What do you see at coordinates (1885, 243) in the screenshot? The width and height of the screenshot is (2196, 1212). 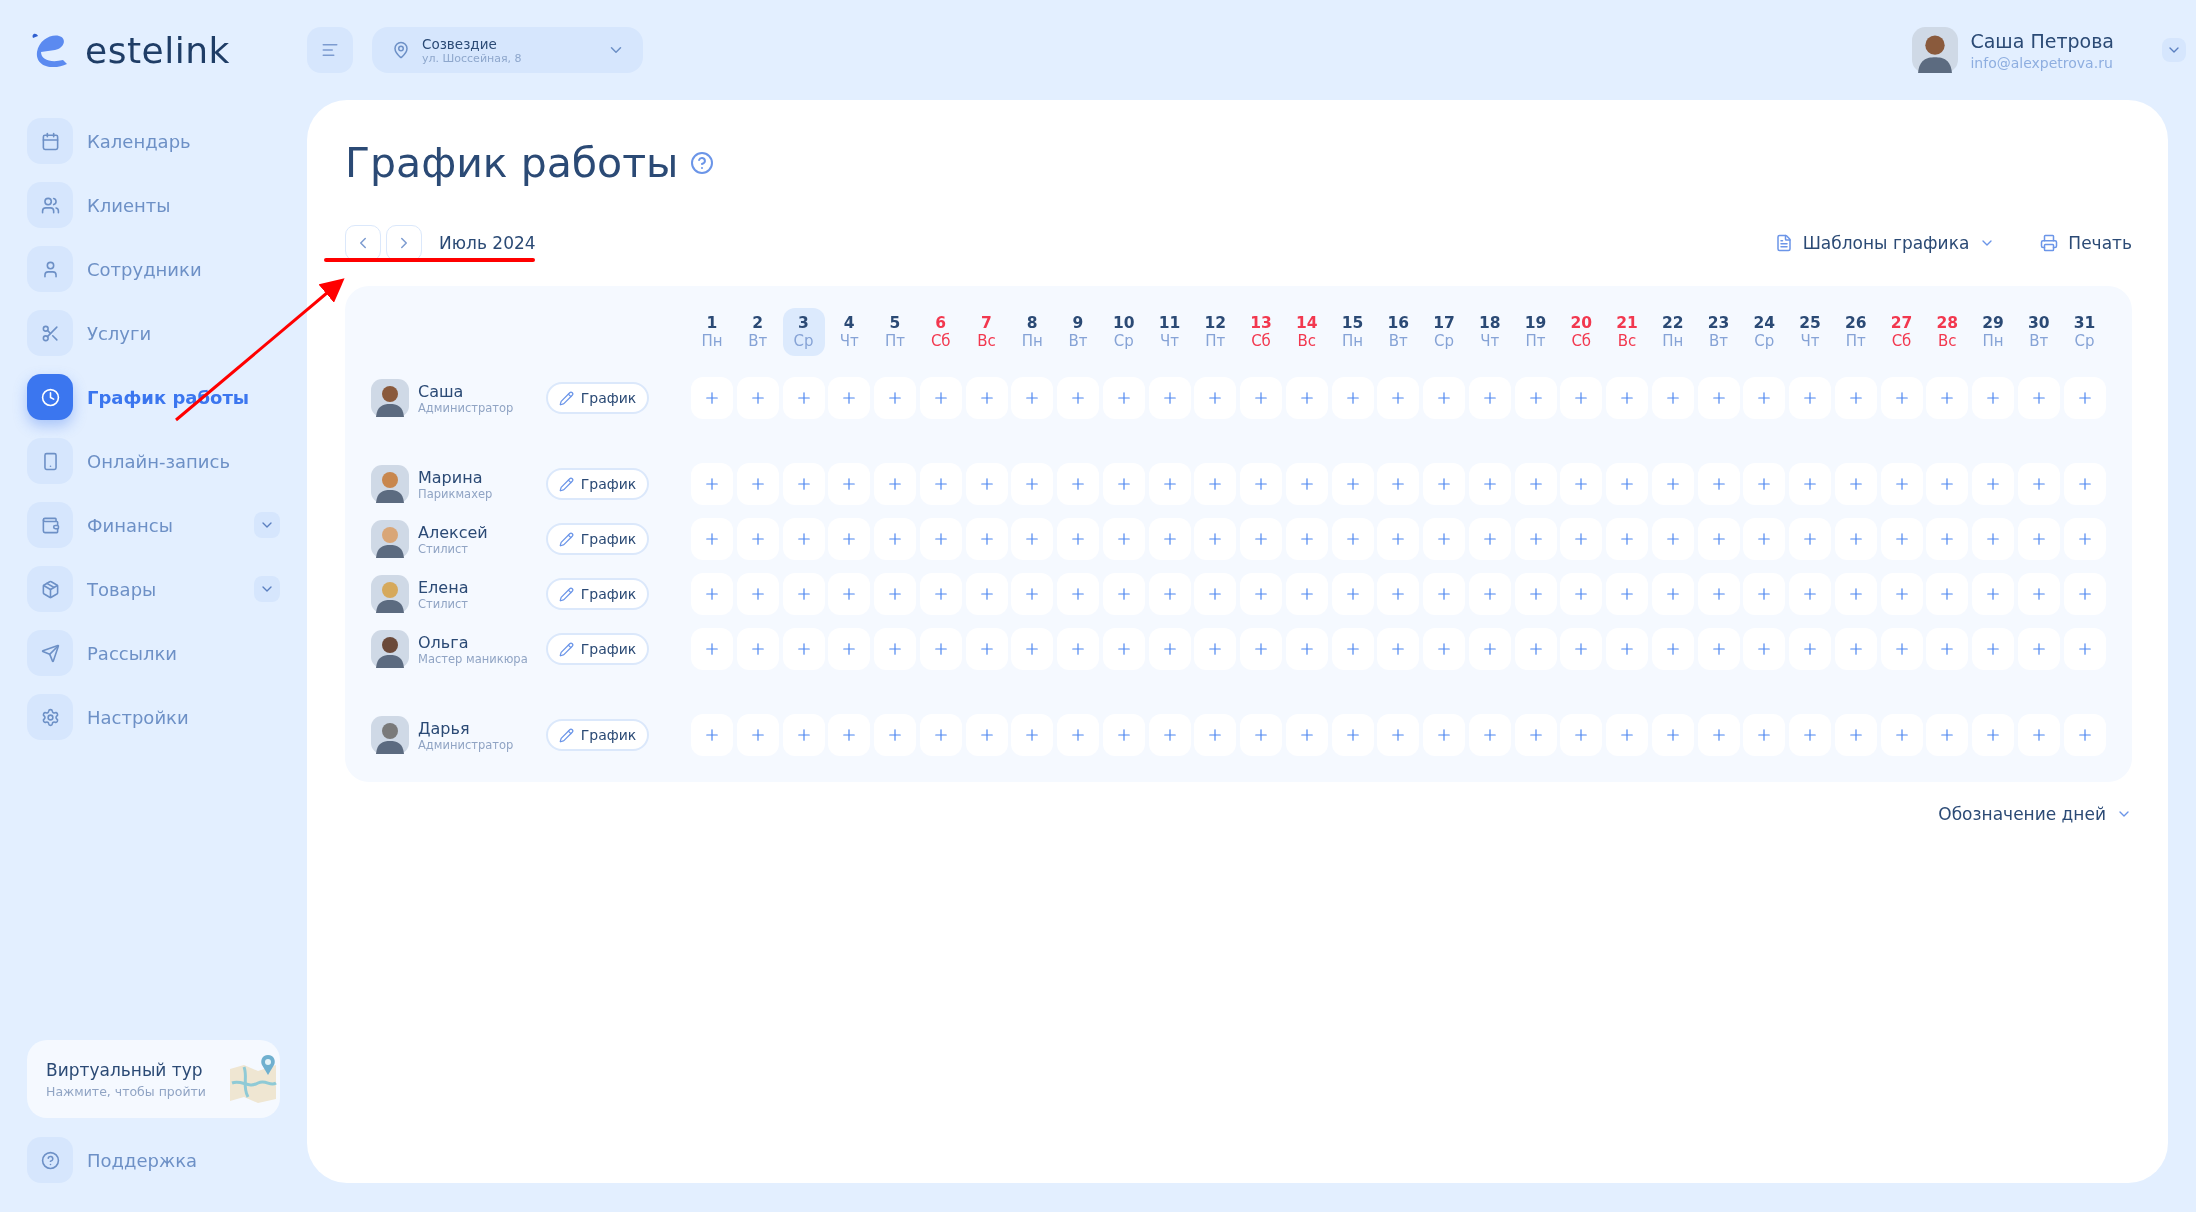 I see `templates-dropdown: Шаблоны графика` at bounding box center [1885, 243].